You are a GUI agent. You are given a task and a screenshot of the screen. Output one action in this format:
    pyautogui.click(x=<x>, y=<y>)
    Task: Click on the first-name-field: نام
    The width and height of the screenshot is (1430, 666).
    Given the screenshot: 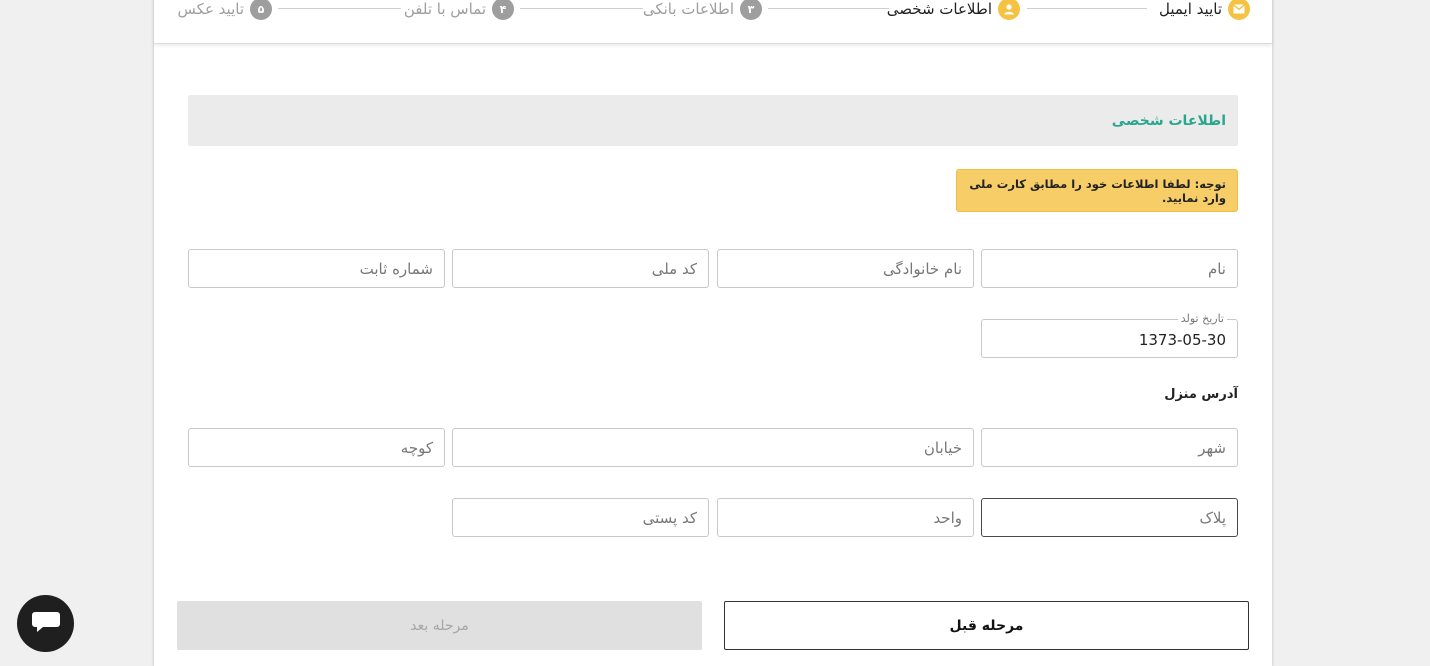 What is the action you would take?
    pyautogui.click(x=1109, y=268)
    